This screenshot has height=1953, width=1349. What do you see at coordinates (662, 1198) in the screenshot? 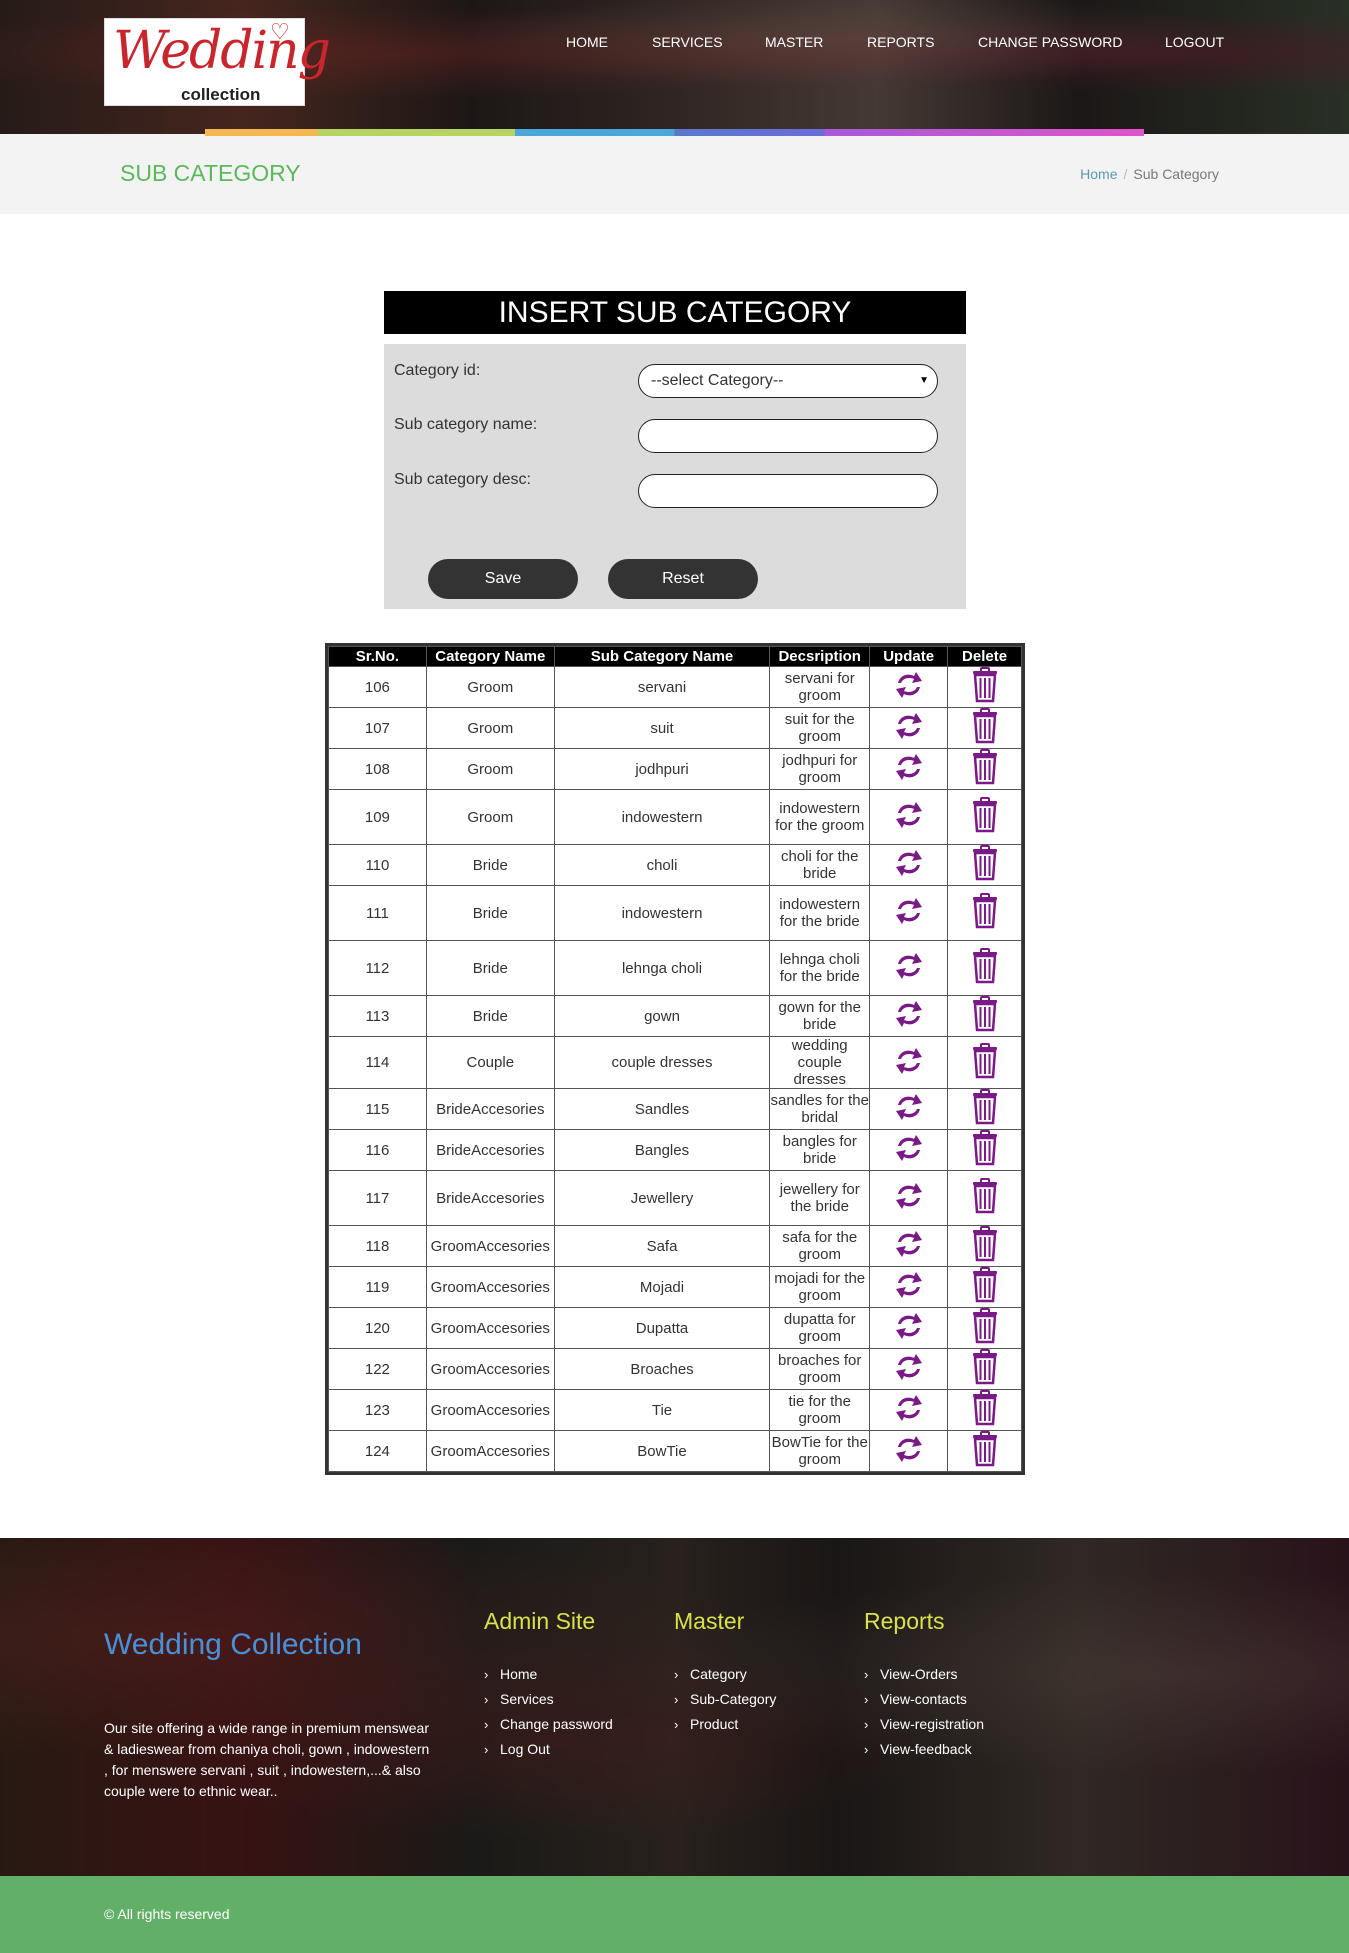
I see `cell-sub-category: Jewellery` at bounding box center [662, 1198].